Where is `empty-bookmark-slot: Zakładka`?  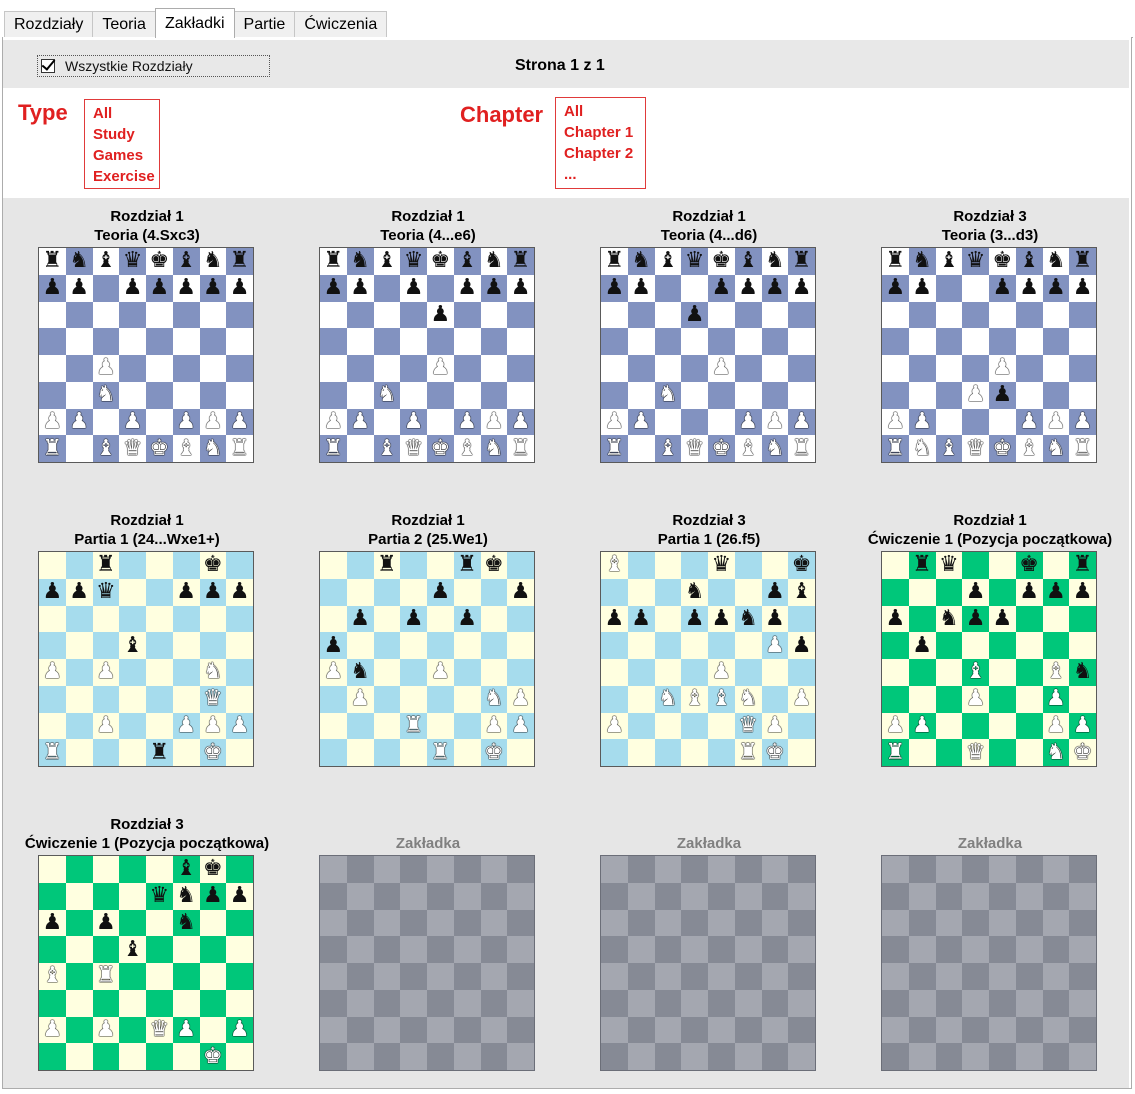 empty-bookmark-slot: Zakładka is located at coordinates (709, 952).